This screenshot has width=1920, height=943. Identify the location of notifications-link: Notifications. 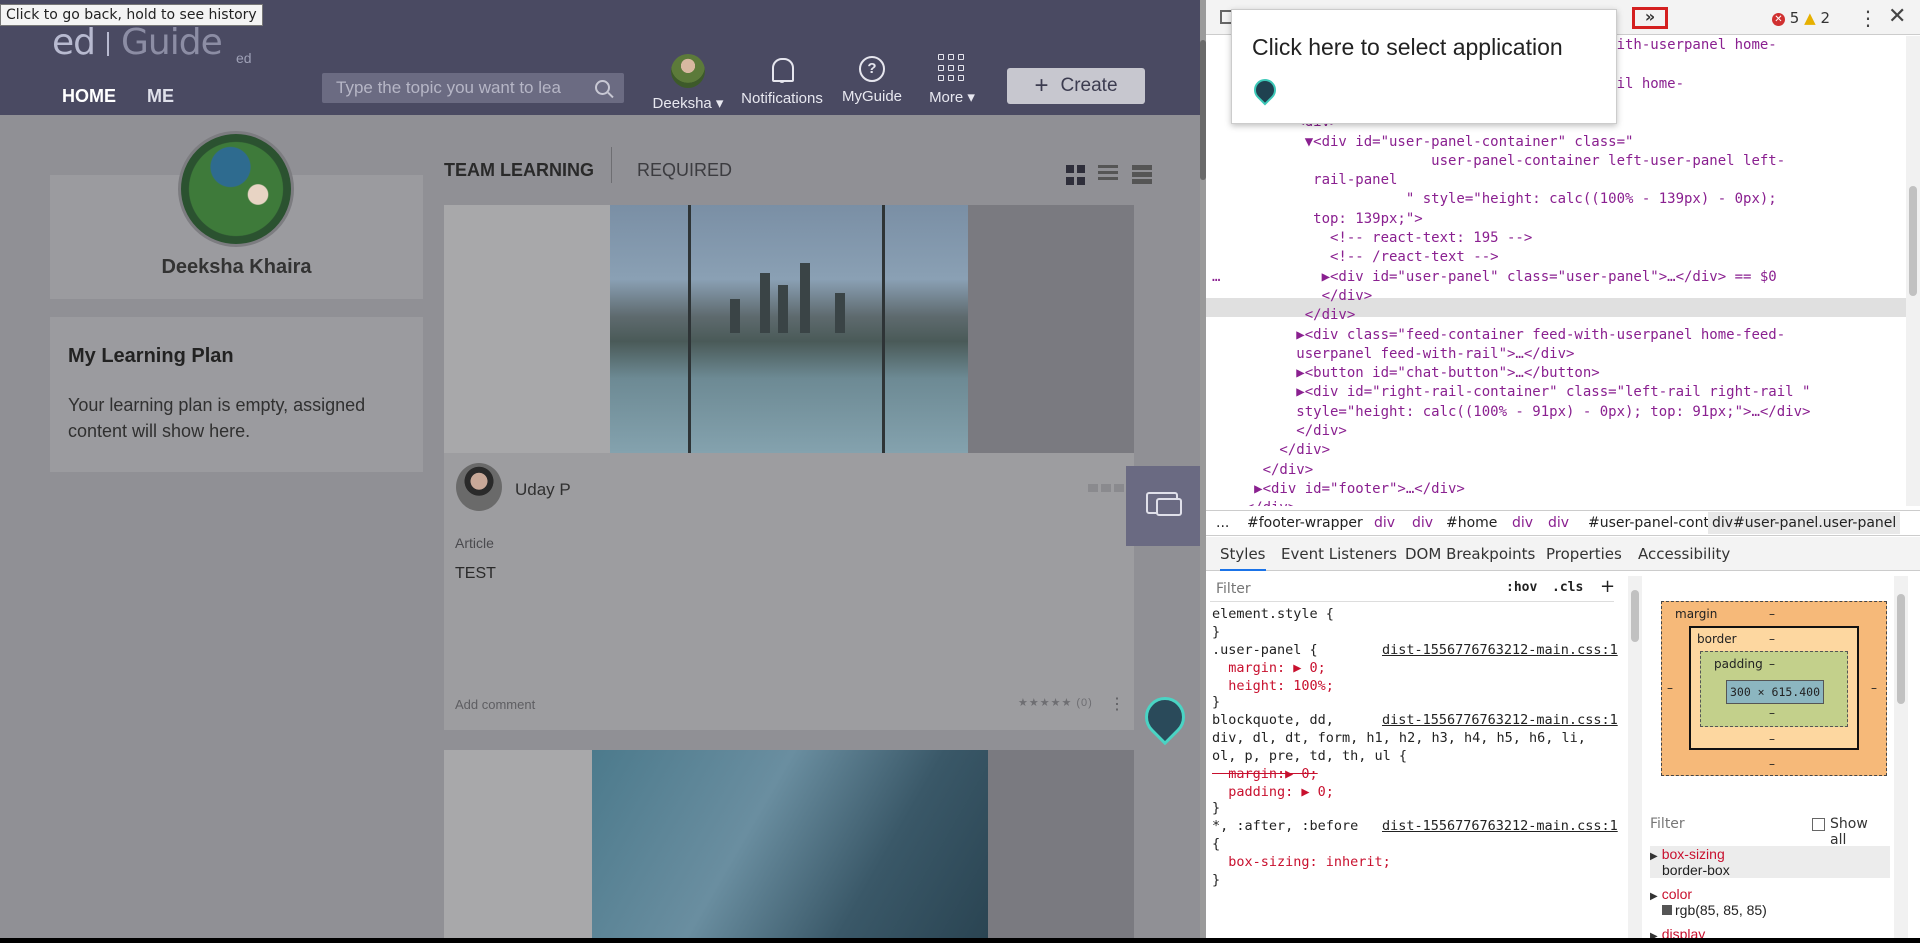
(782, 80).